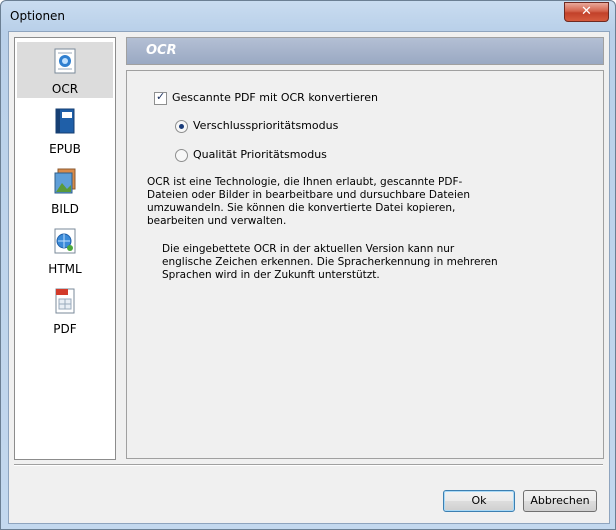 This screenshot has width=616, height=530. Describe the element at coordinates (38, 16) in the screenshot. I see `window-title: Optionen` at that location.